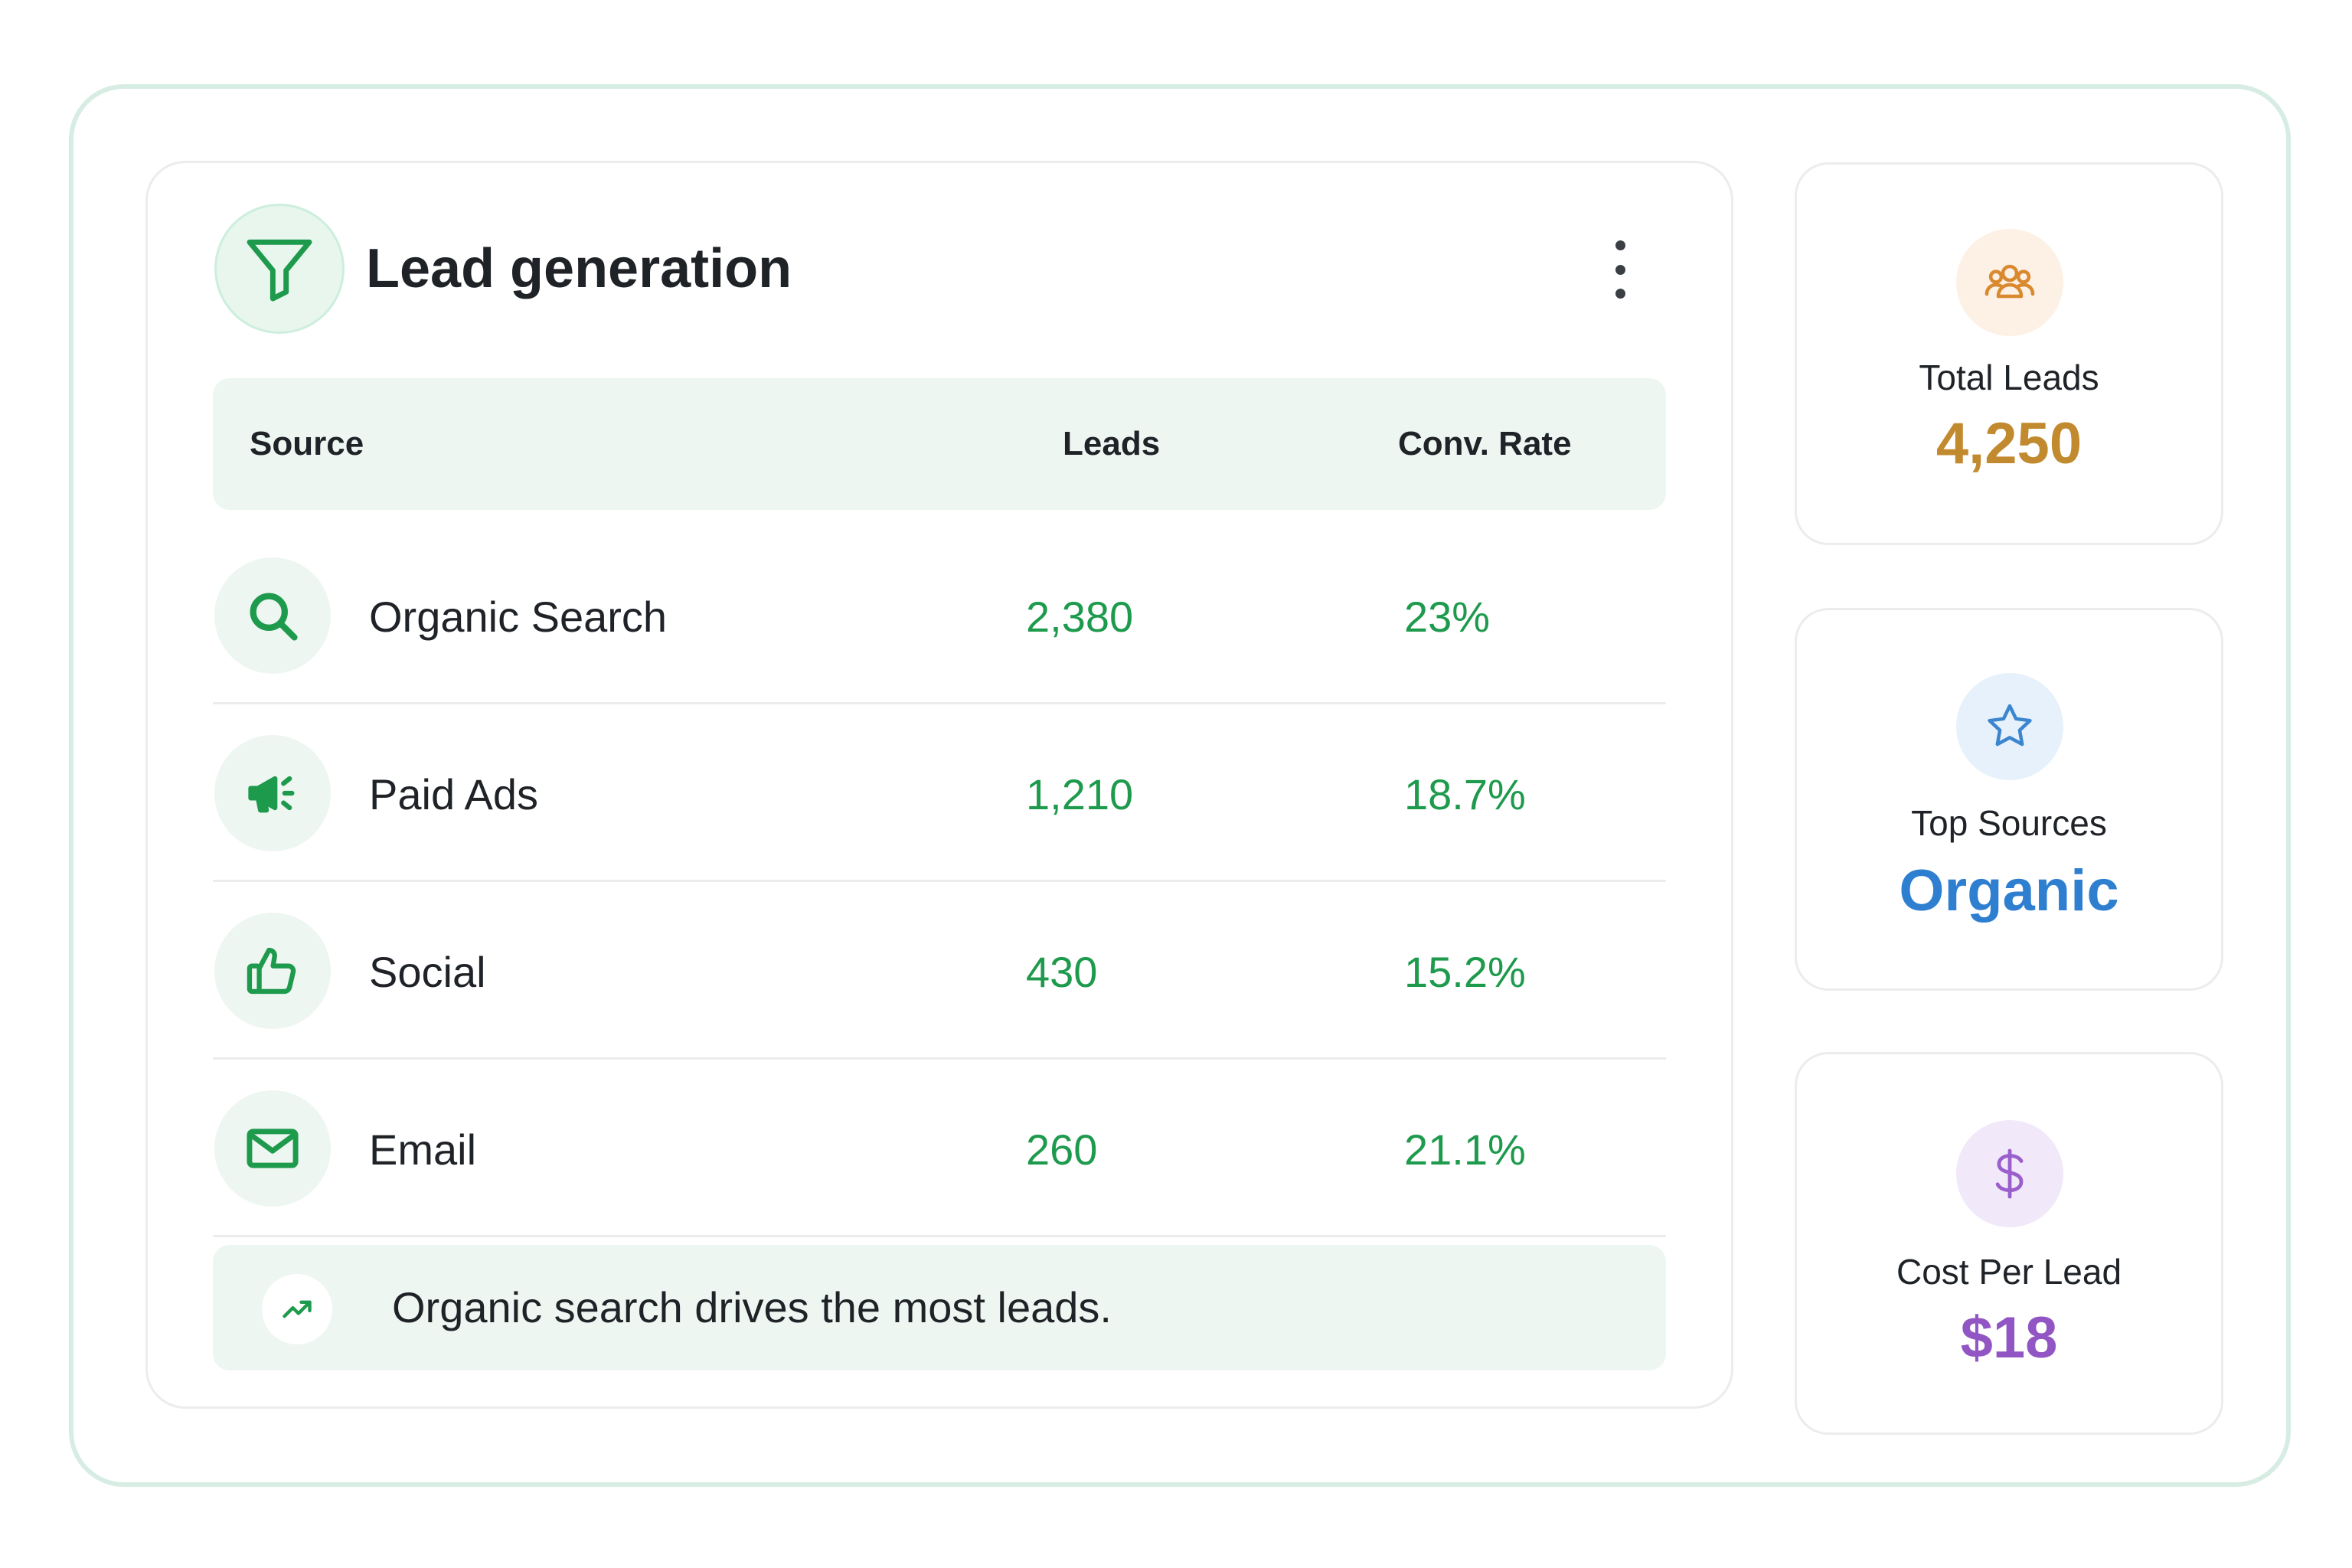 The width and height of the screenshot is (2352, 1568). I want to click on users-icon, so click(2009, 282).